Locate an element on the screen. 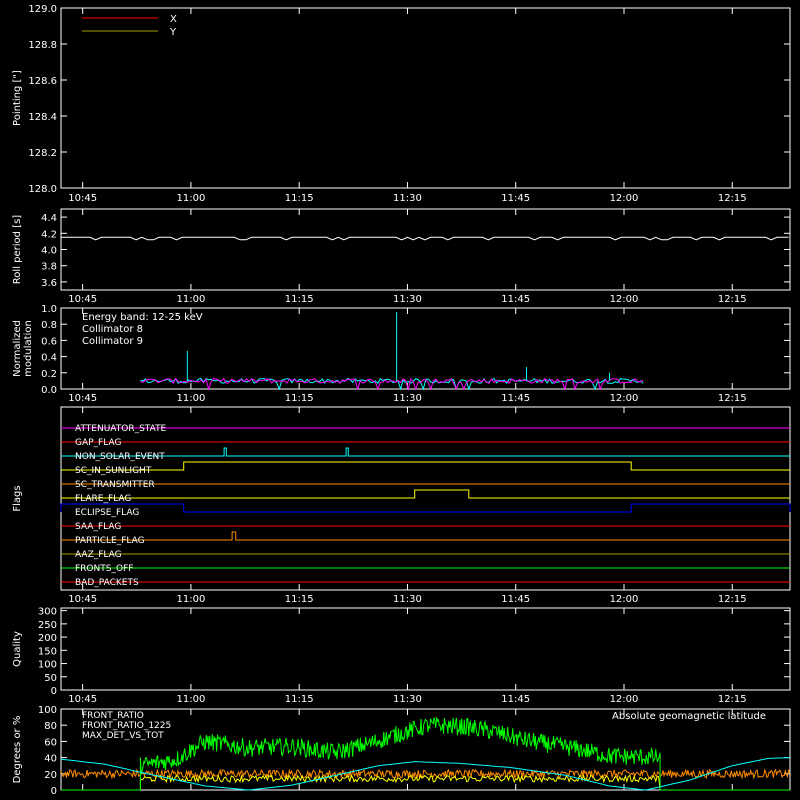 This screenshot has width=800, height=800. y-tick-label: 128.0 is located at coordinates (42, 189).